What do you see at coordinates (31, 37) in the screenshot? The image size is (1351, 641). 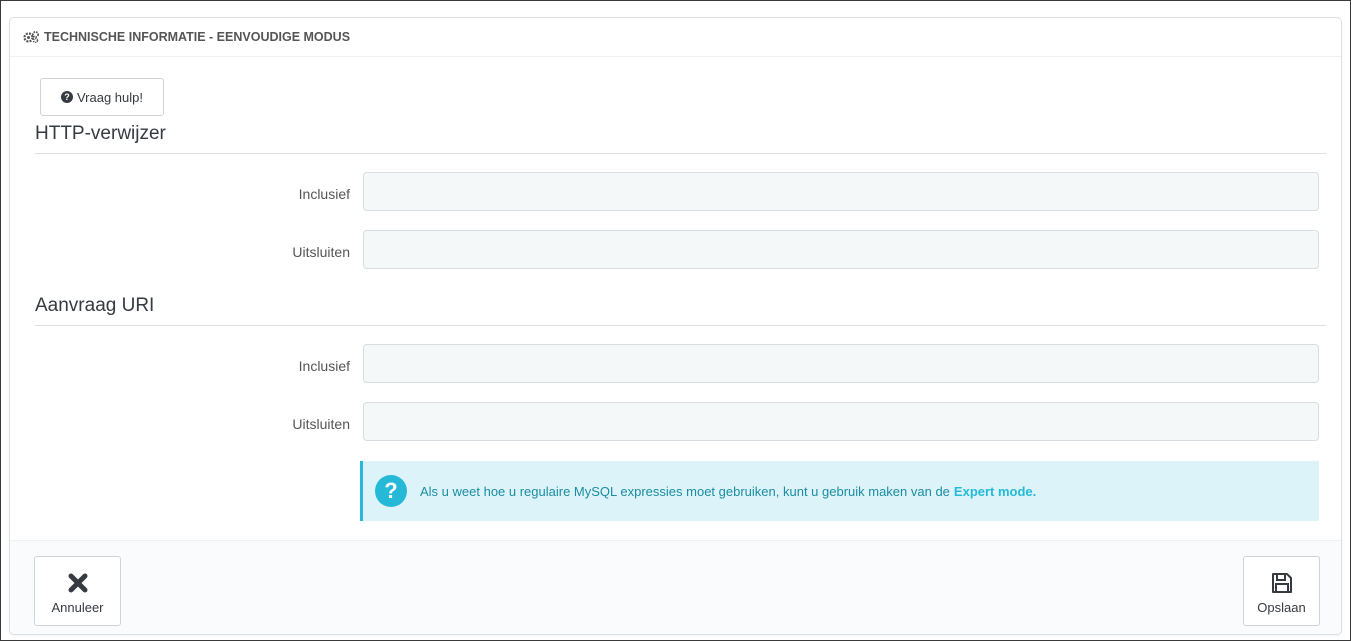 I see `cogs-icon` at bounding box center [31, 37].